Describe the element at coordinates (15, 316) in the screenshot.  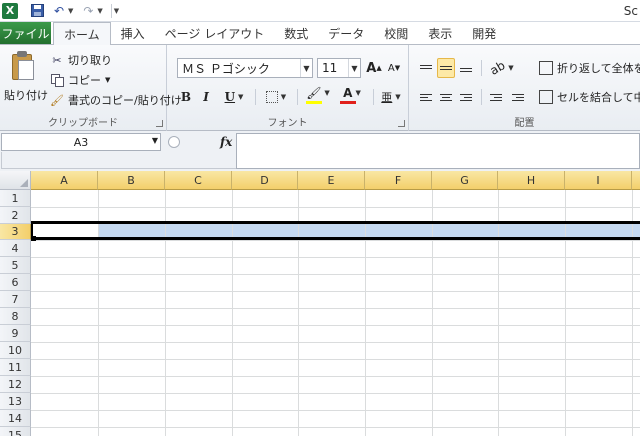
I see `row-header-8: 8` at that location.